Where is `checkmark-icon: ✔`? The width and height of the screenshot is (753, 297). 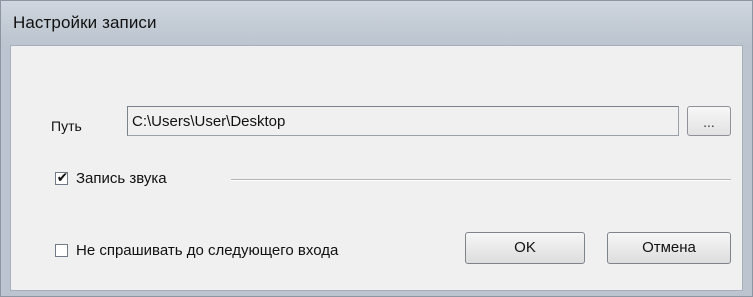 checkmark-icon: ✔ is located at coordinates (62, 178).